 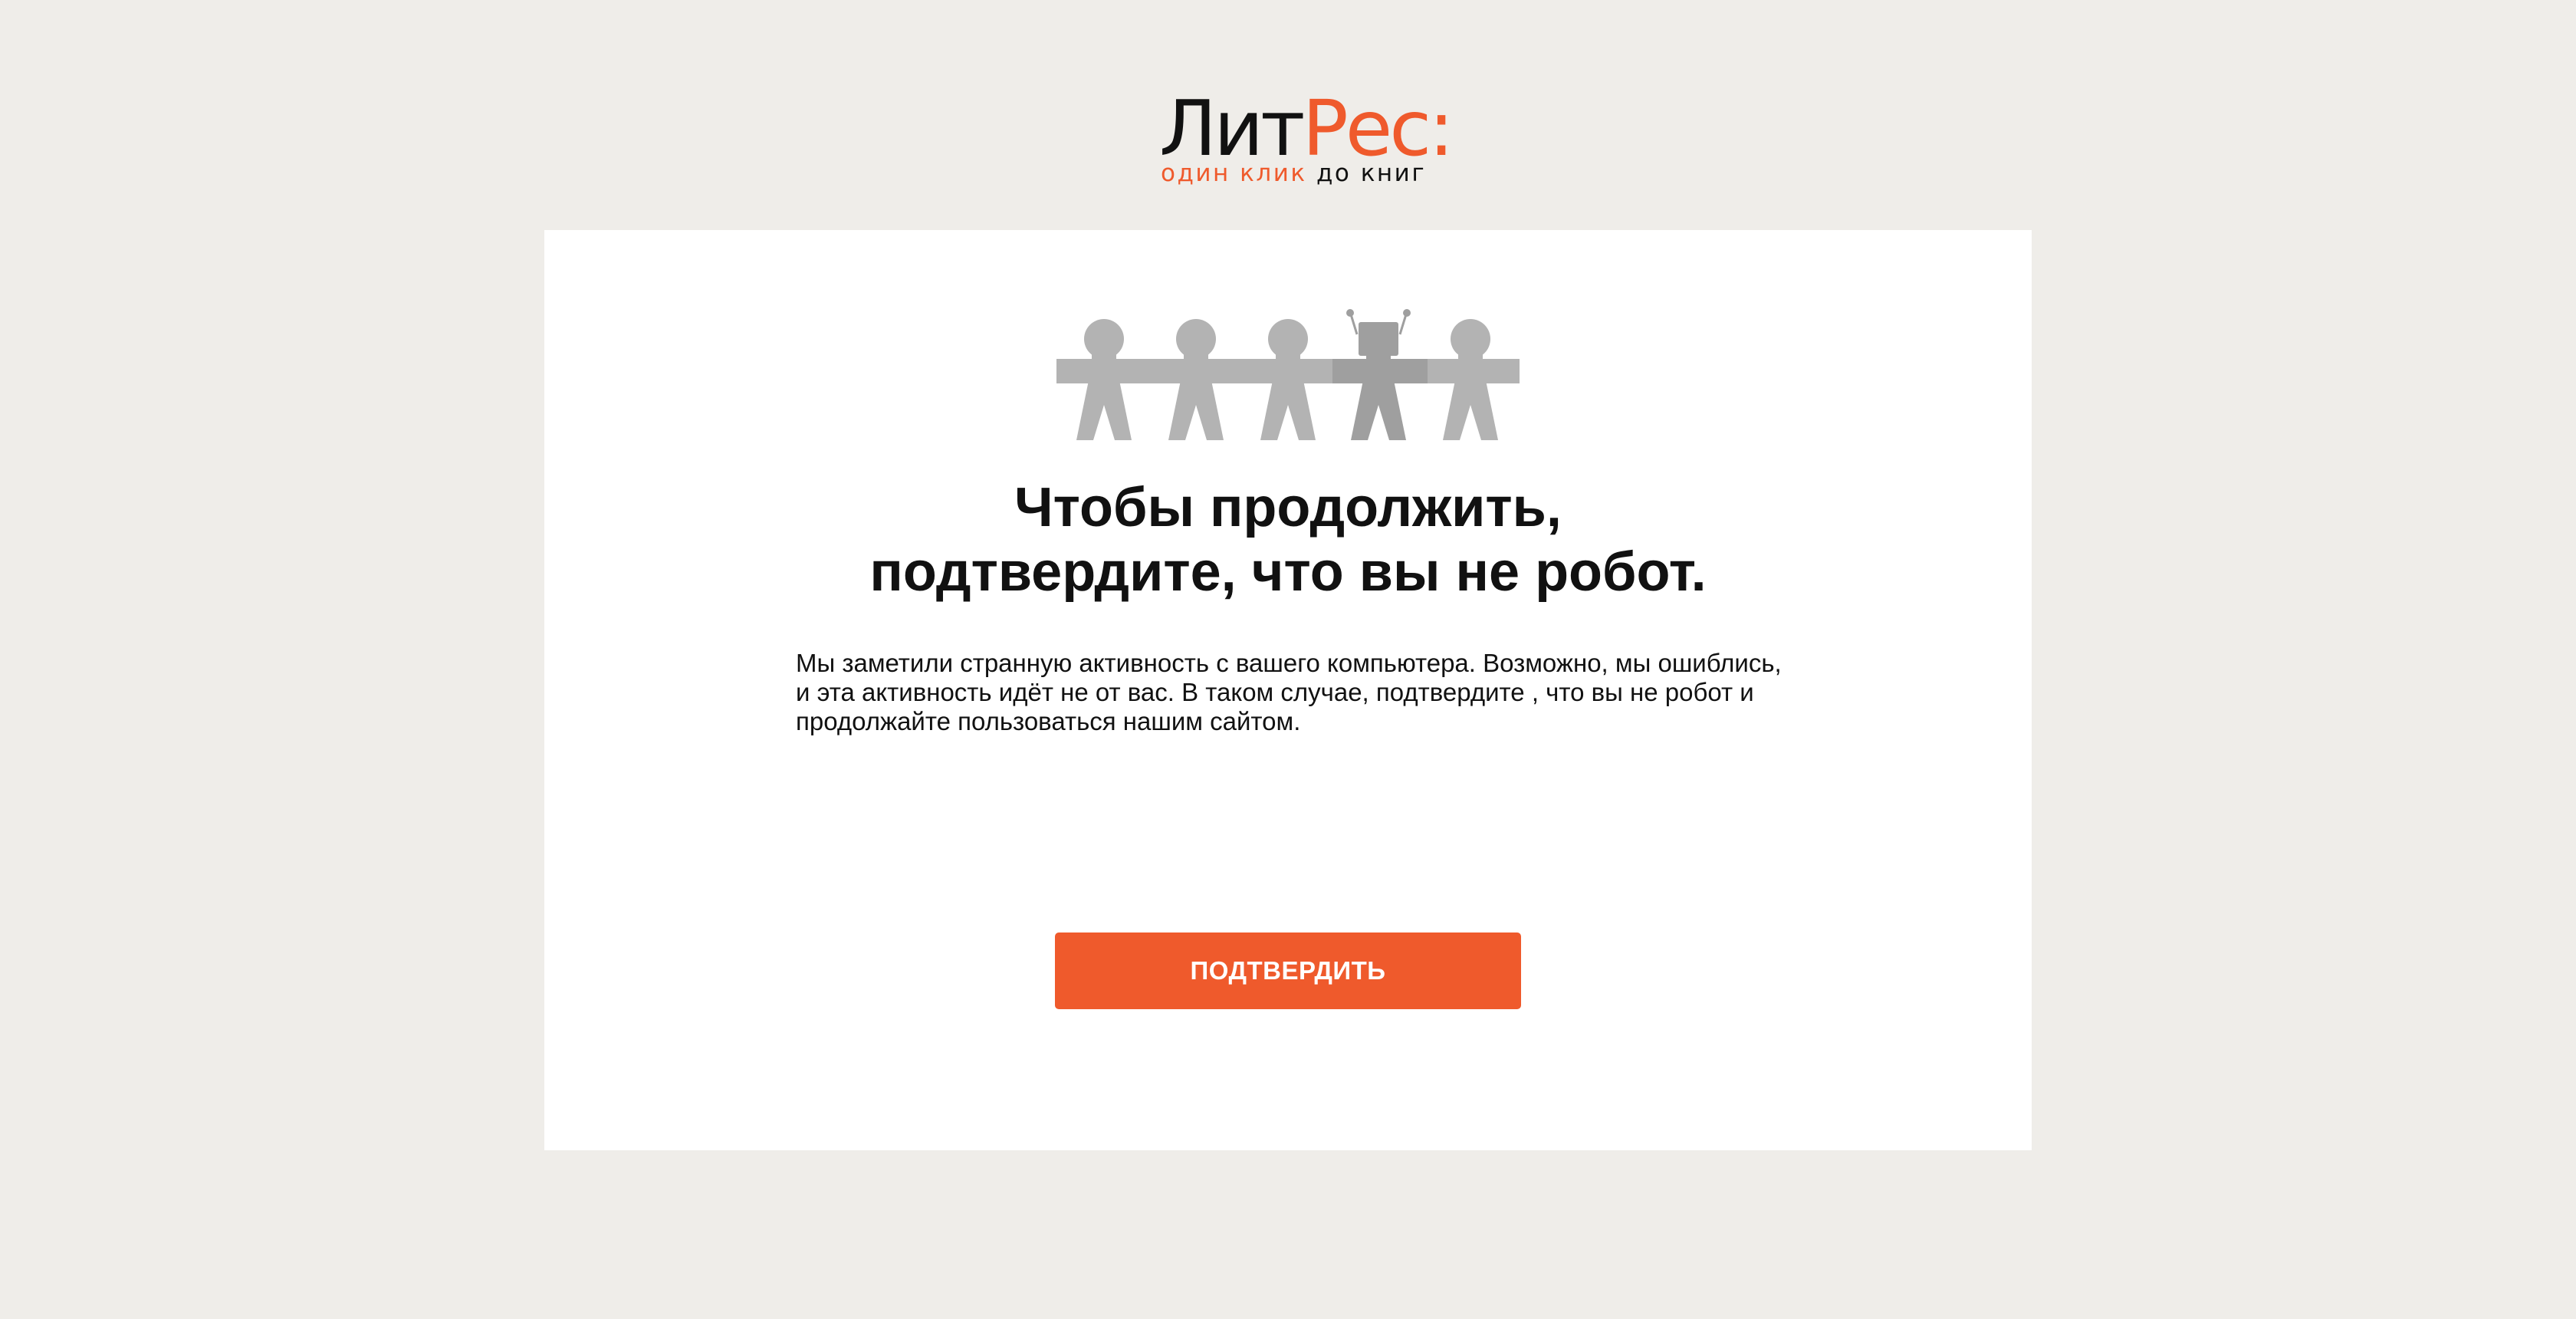 I want to click on page-title-line-2: подтвердите, что вы не робот., so click(x=1288, y=572).